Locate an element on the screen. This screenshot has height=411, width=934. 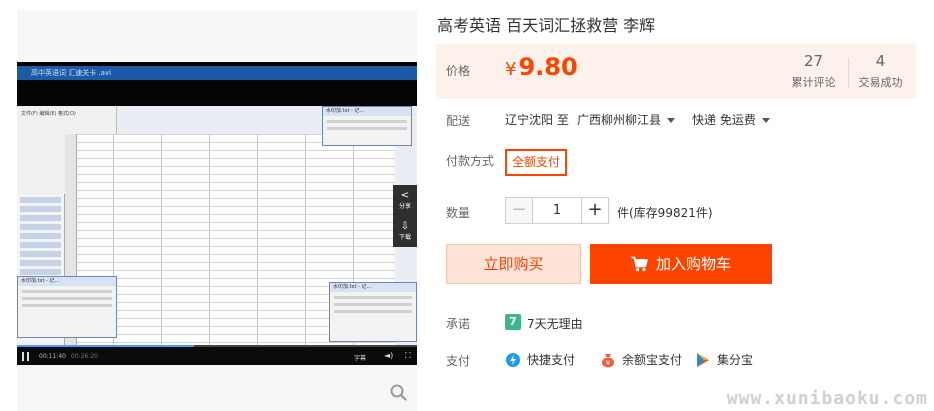
download-button: ⇩ 下载 is located at coordinates (405, 231).